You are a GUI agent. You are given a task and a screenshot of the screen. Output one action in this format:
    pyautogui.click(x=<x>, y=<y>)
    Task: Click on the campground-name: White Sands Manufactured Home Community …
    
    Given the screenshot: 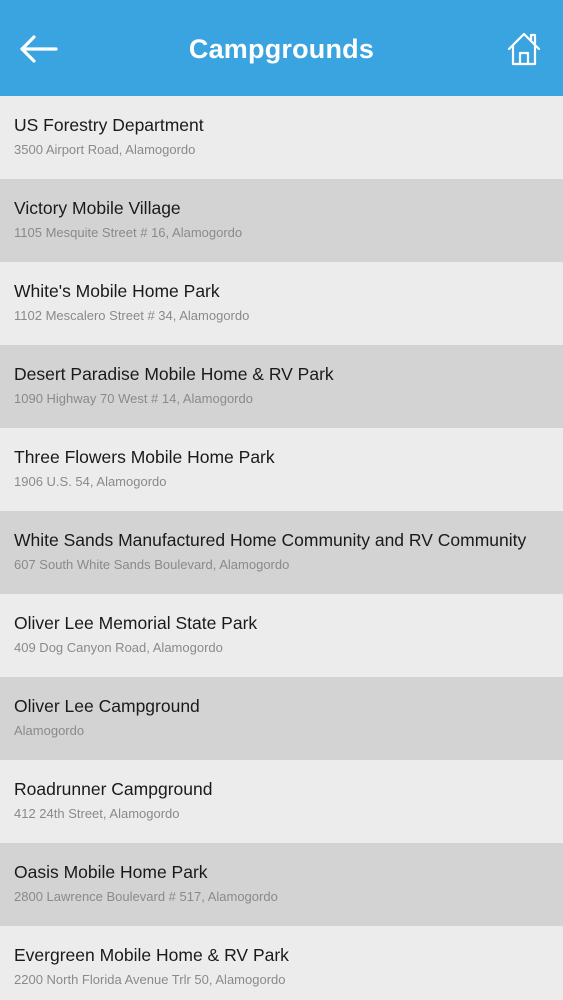 What is the action you would take?
    pyautogui.click(x=270, y=540)
    